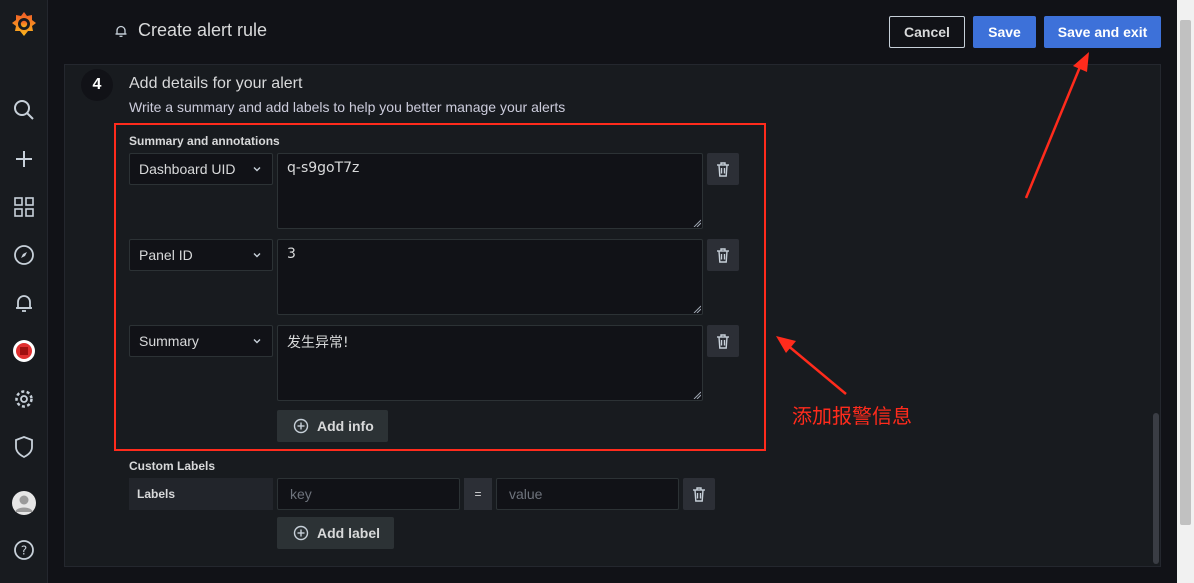 This screenshot has height=583, width=1194. What do you see at coordinates (526, 494) in the screenshot?
I see `label-value-placeholder: value` at bounding box center [526, 494].